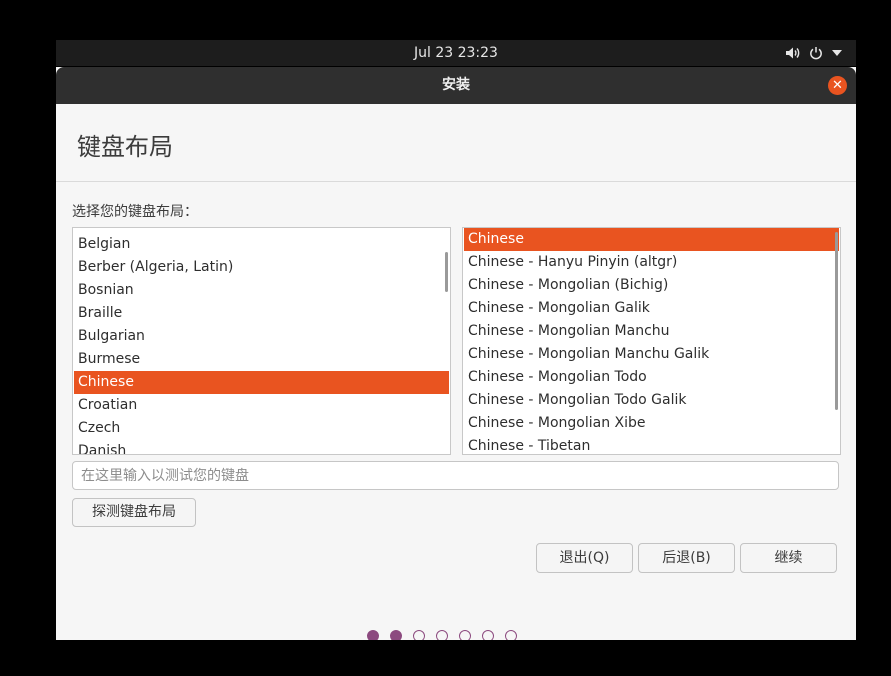  What do you see at coordinates (651, 444) in the screenshot?
I see `variant-list-item: Chinese - Tibetan` at bounding box center [651, 444].